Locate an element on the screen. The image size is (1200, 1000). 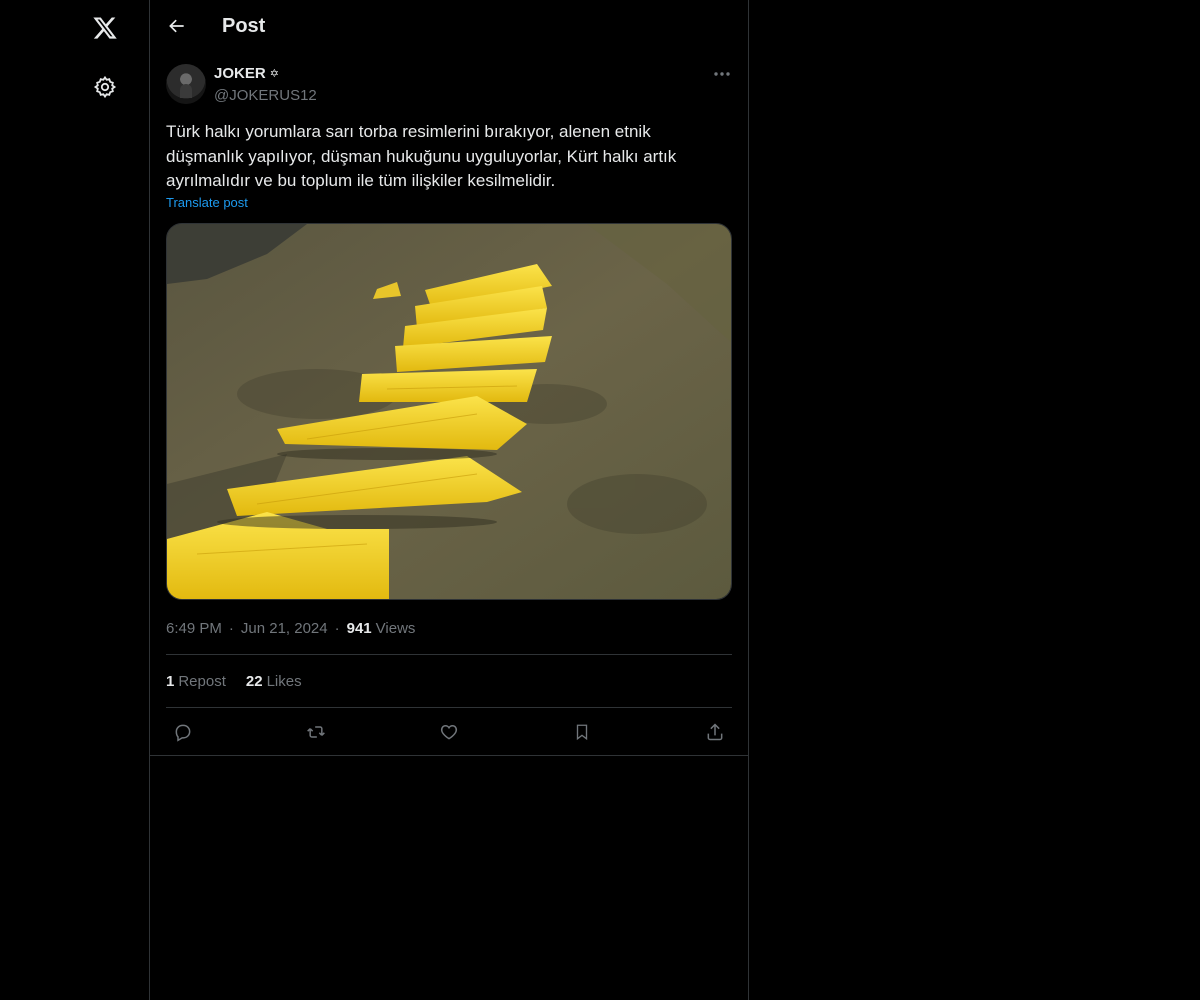
page-title: Post is located at coordinates (244, 26).